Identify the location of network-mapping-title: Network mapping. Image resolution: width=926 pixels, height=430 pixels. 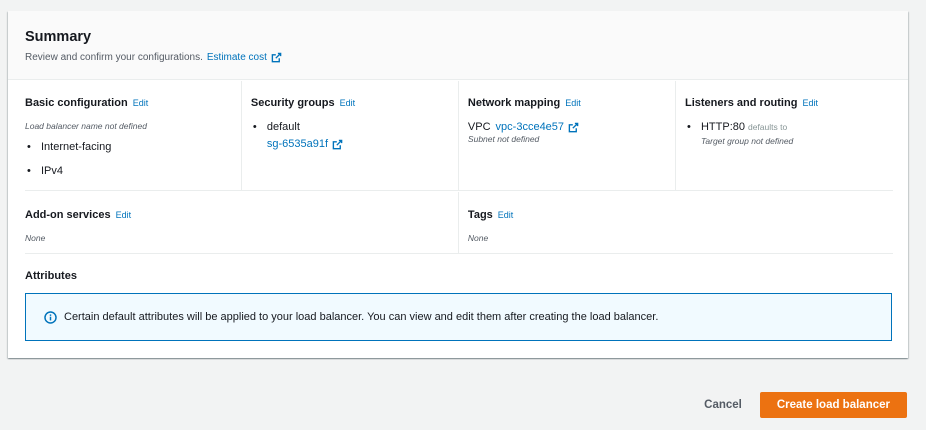
(514, 103).